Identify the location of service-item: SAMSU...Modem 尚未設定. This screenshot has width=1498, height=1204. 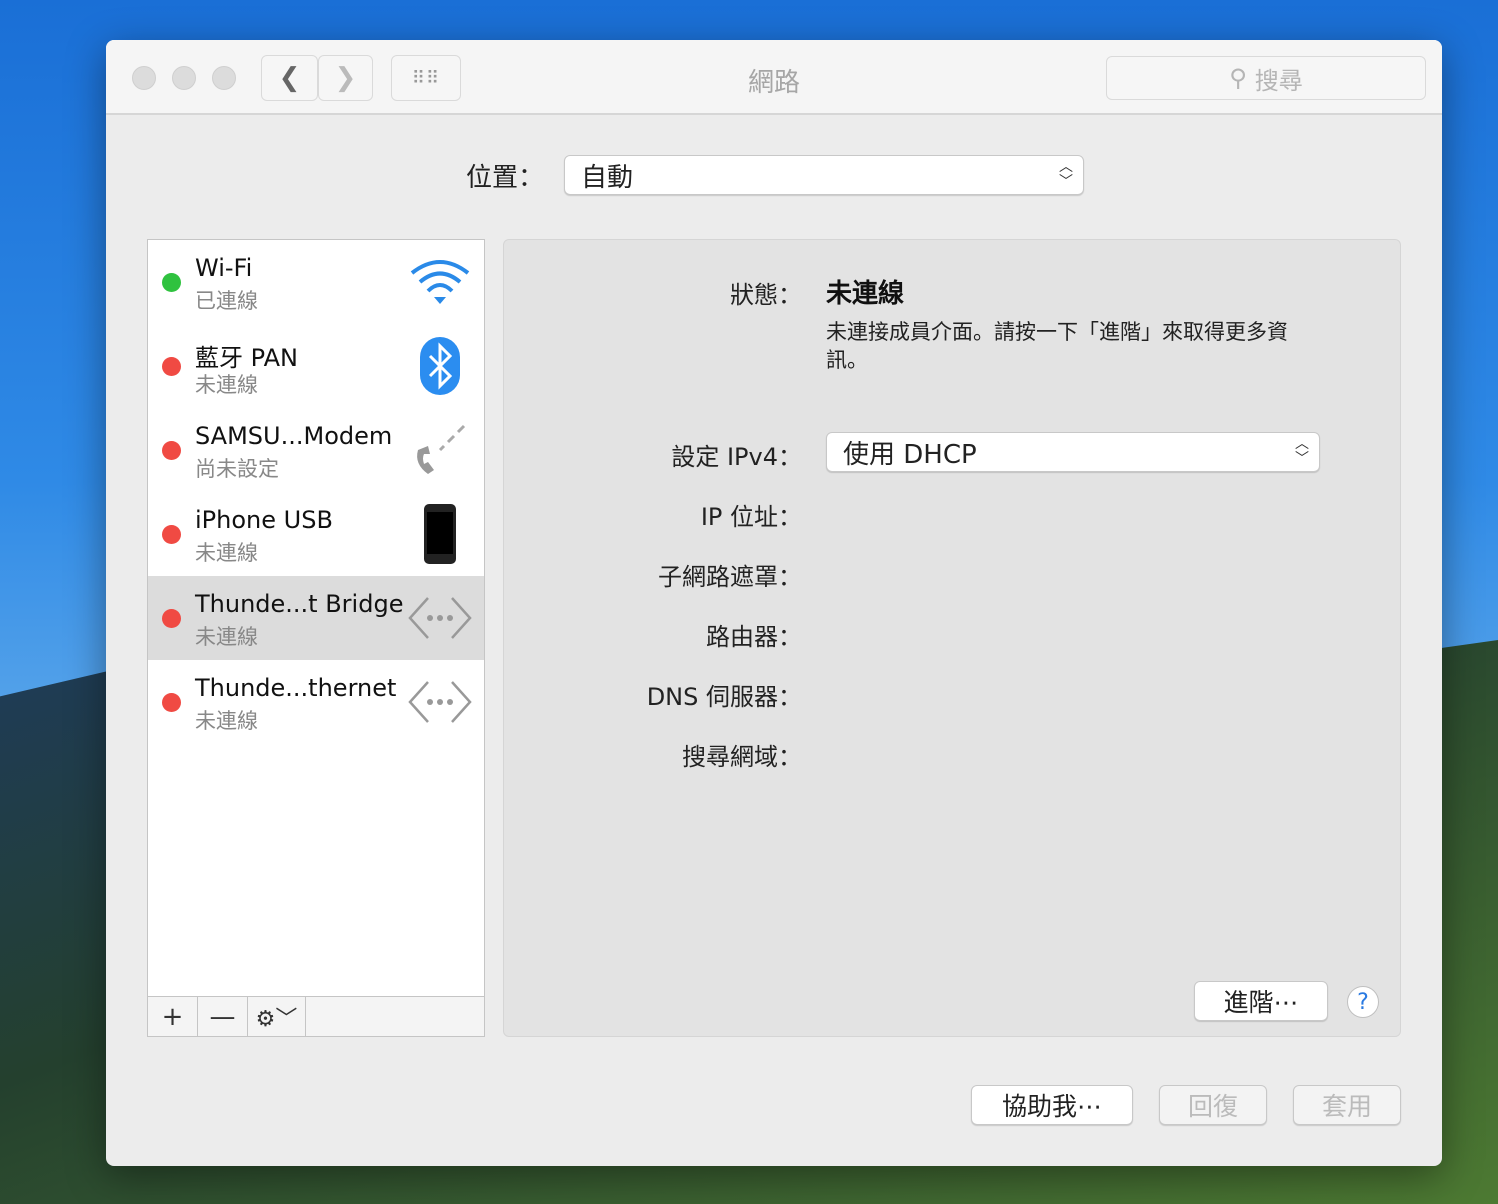
(316, 450).